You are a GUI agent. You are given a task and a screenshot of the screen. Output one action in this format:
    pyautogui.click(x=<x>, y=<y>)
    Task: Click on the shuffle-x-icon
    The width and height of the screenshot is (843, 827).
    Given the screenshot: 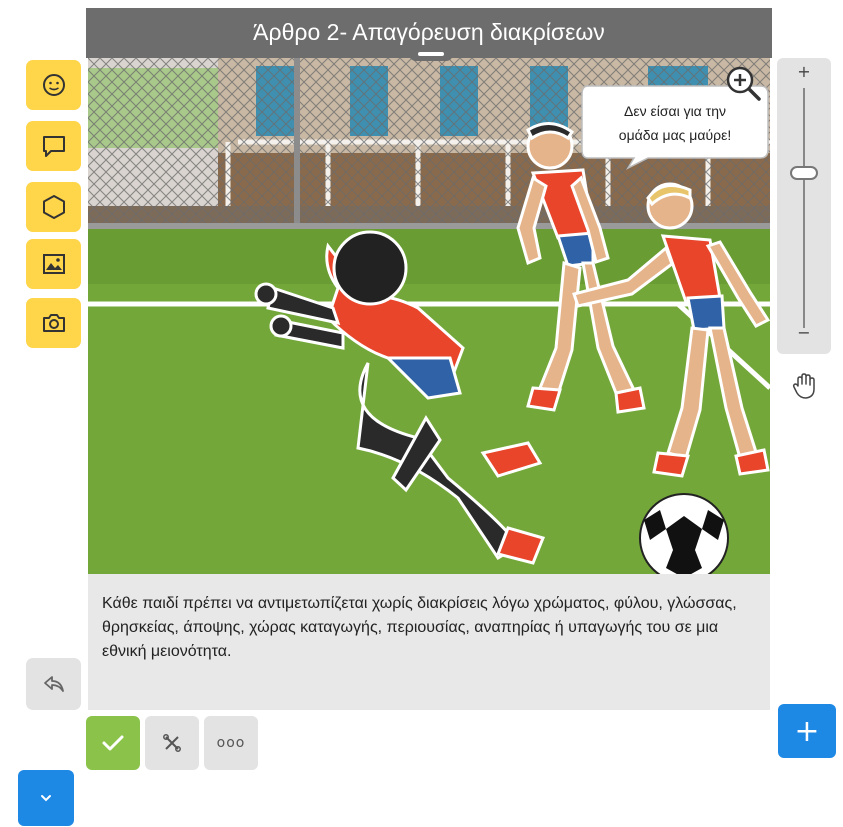 What is the action you would take?
    pyautogui.click(x=172, y=743)
    